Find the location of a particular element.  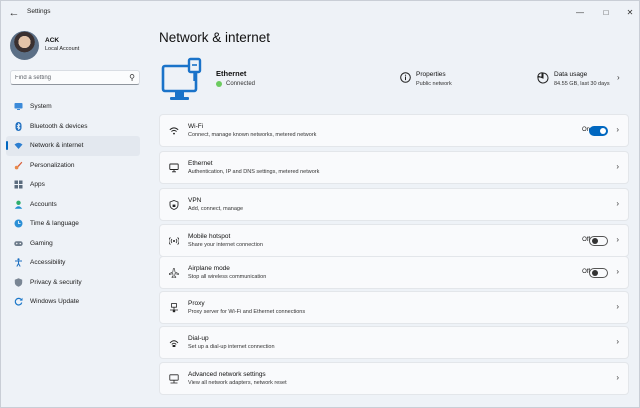

mobile-hotspot-title: Mobile hotspot is located at coordinates (209, 236).